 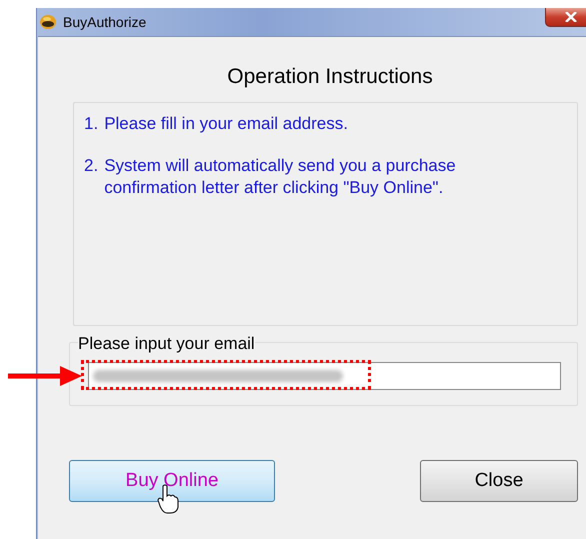 I want to click on instruction-text: System will automatically send you a purchase confirmation letter after clicking "Buy Online"., so click(x=280, y=177).